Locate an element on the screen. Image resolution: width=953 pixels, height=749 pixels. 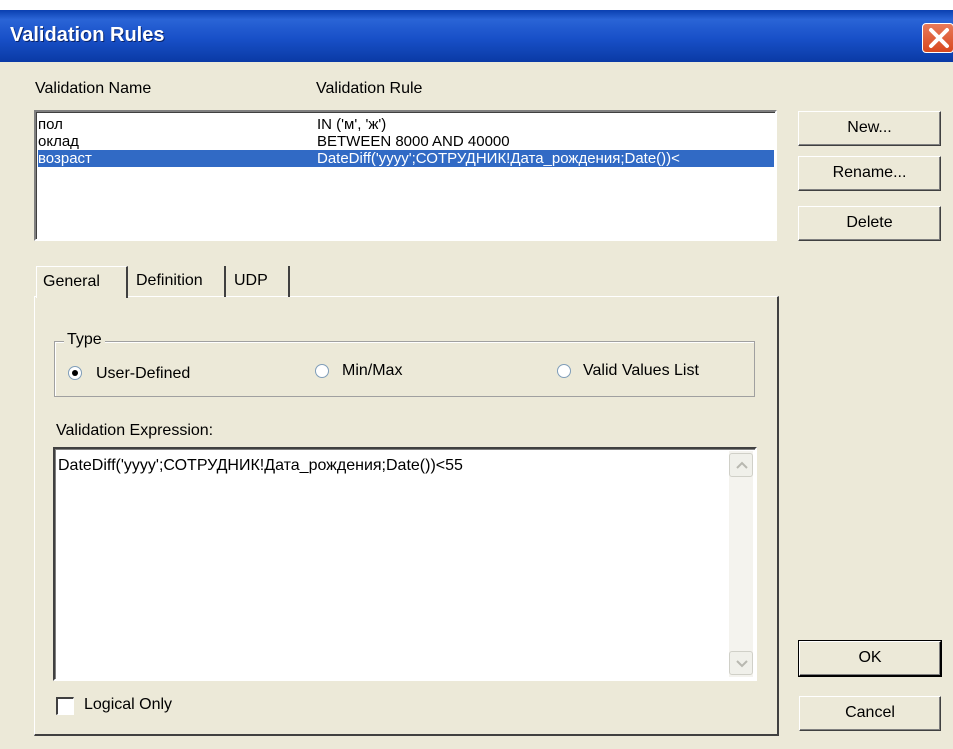
desktop-strip is located at coordinates (476, 5).